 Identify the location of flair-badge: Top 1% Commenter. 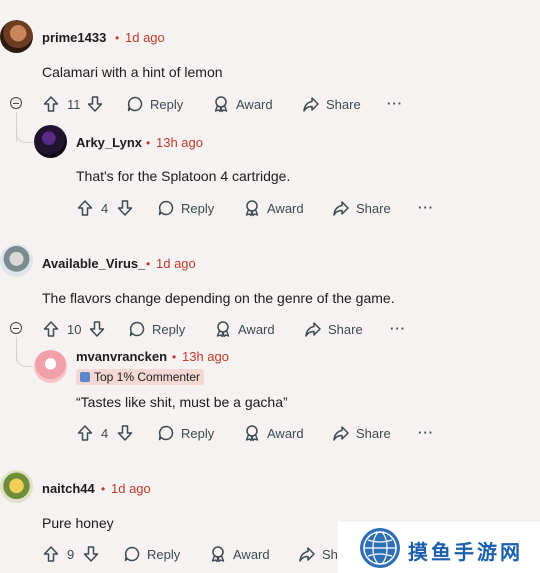
(140, 377).